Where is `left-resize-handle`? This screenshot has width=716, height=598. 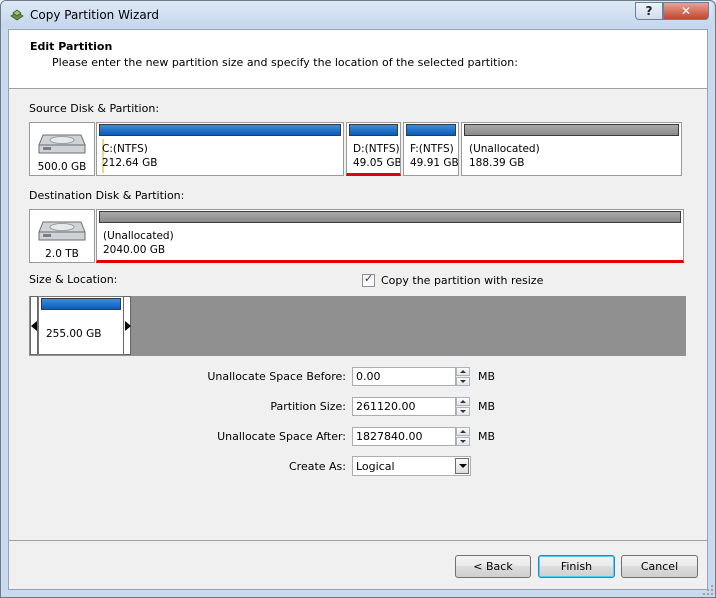 left-resize-handle is located at coordinates (34, 325).